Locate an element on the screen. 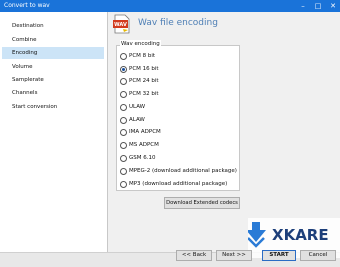  radio-ima-adpcm: IMA ADPCM is located at coordinates (179, 132).